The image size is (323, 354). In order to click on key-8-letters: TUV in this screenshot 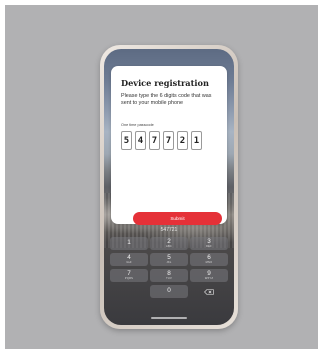, I will do `click(169, 278)`.